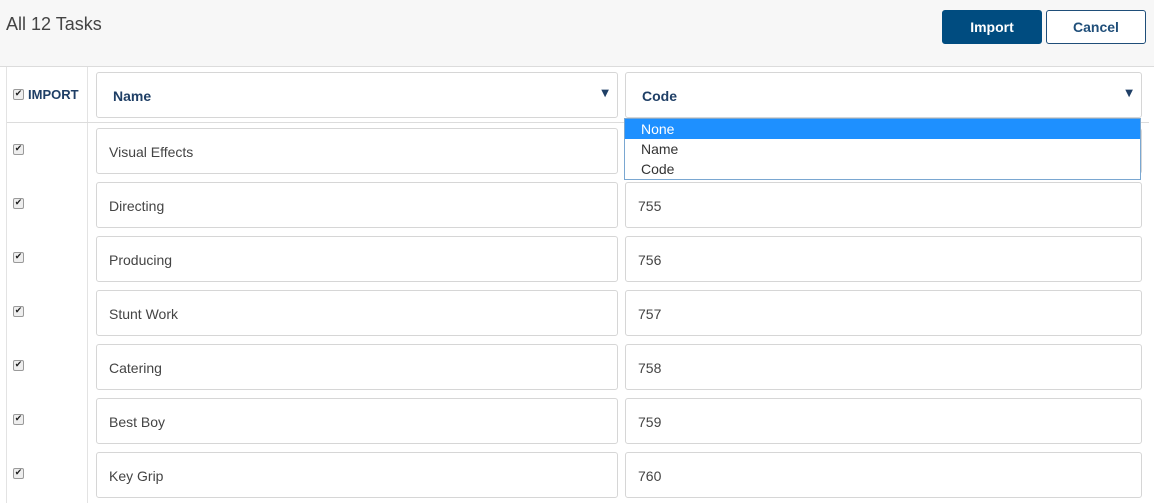 The height and width of the screenshot is (503, 1154). I want to click on code-column-dropdown: None Name Code, so click(882, 149).